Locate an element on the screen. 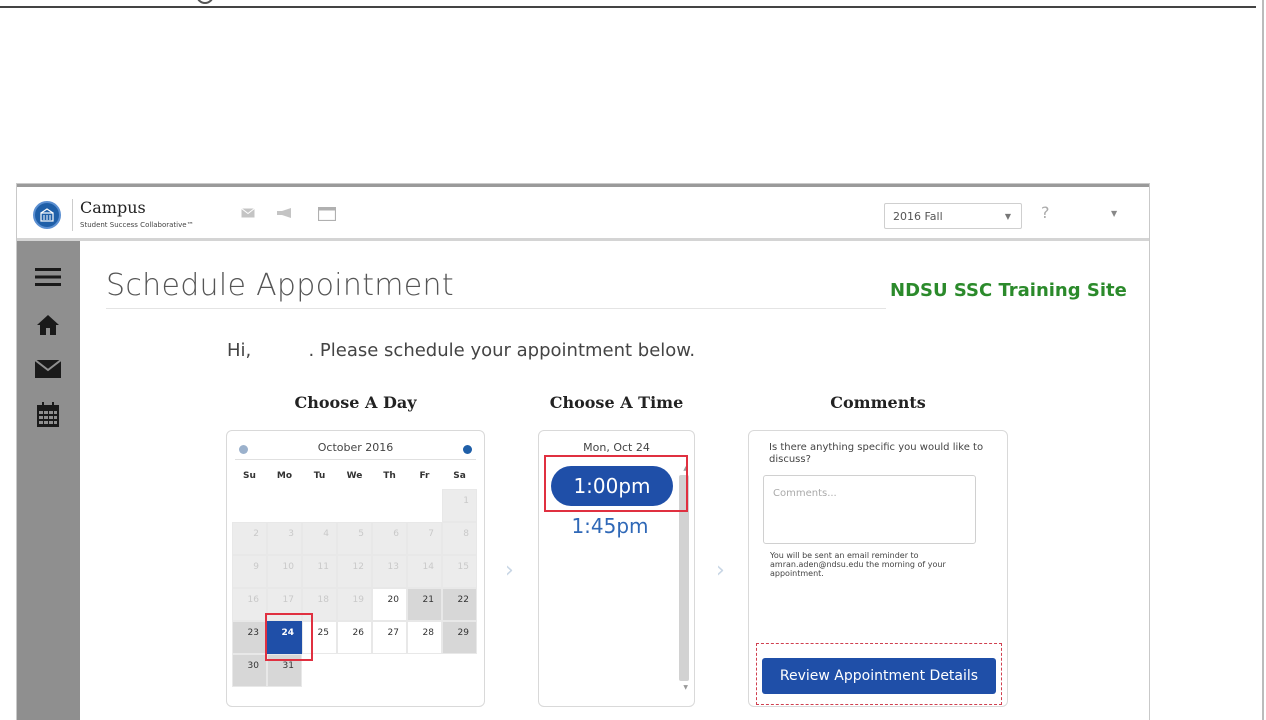 Image resolution: width=1266 pixels, height=720 pixels. calendar-day: 27 is located at coordinates (389, 637).